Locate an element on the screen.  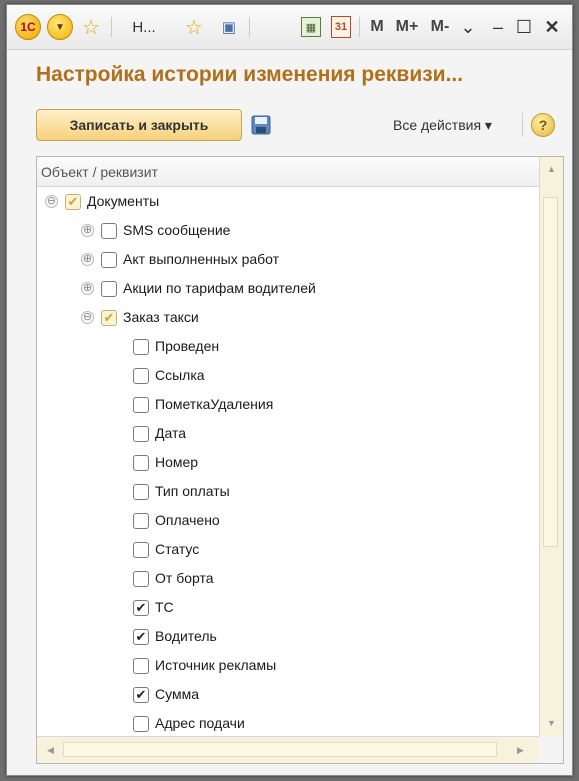
minimize-icon: – is located at coordinates (498, 27).